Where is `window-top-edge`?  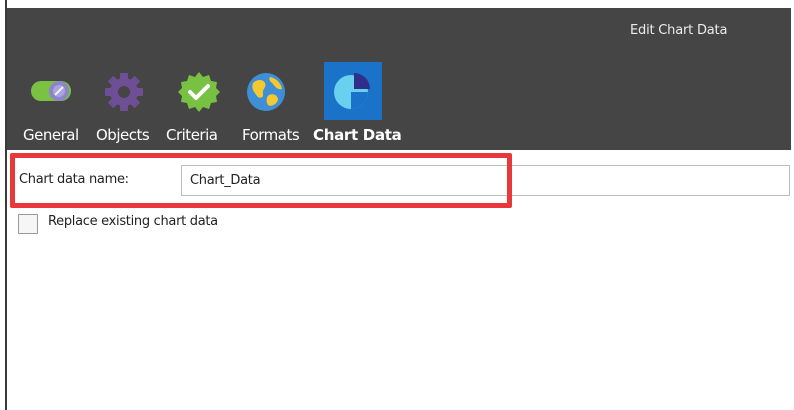
window-top-edge is located at coordinates (397, 4).